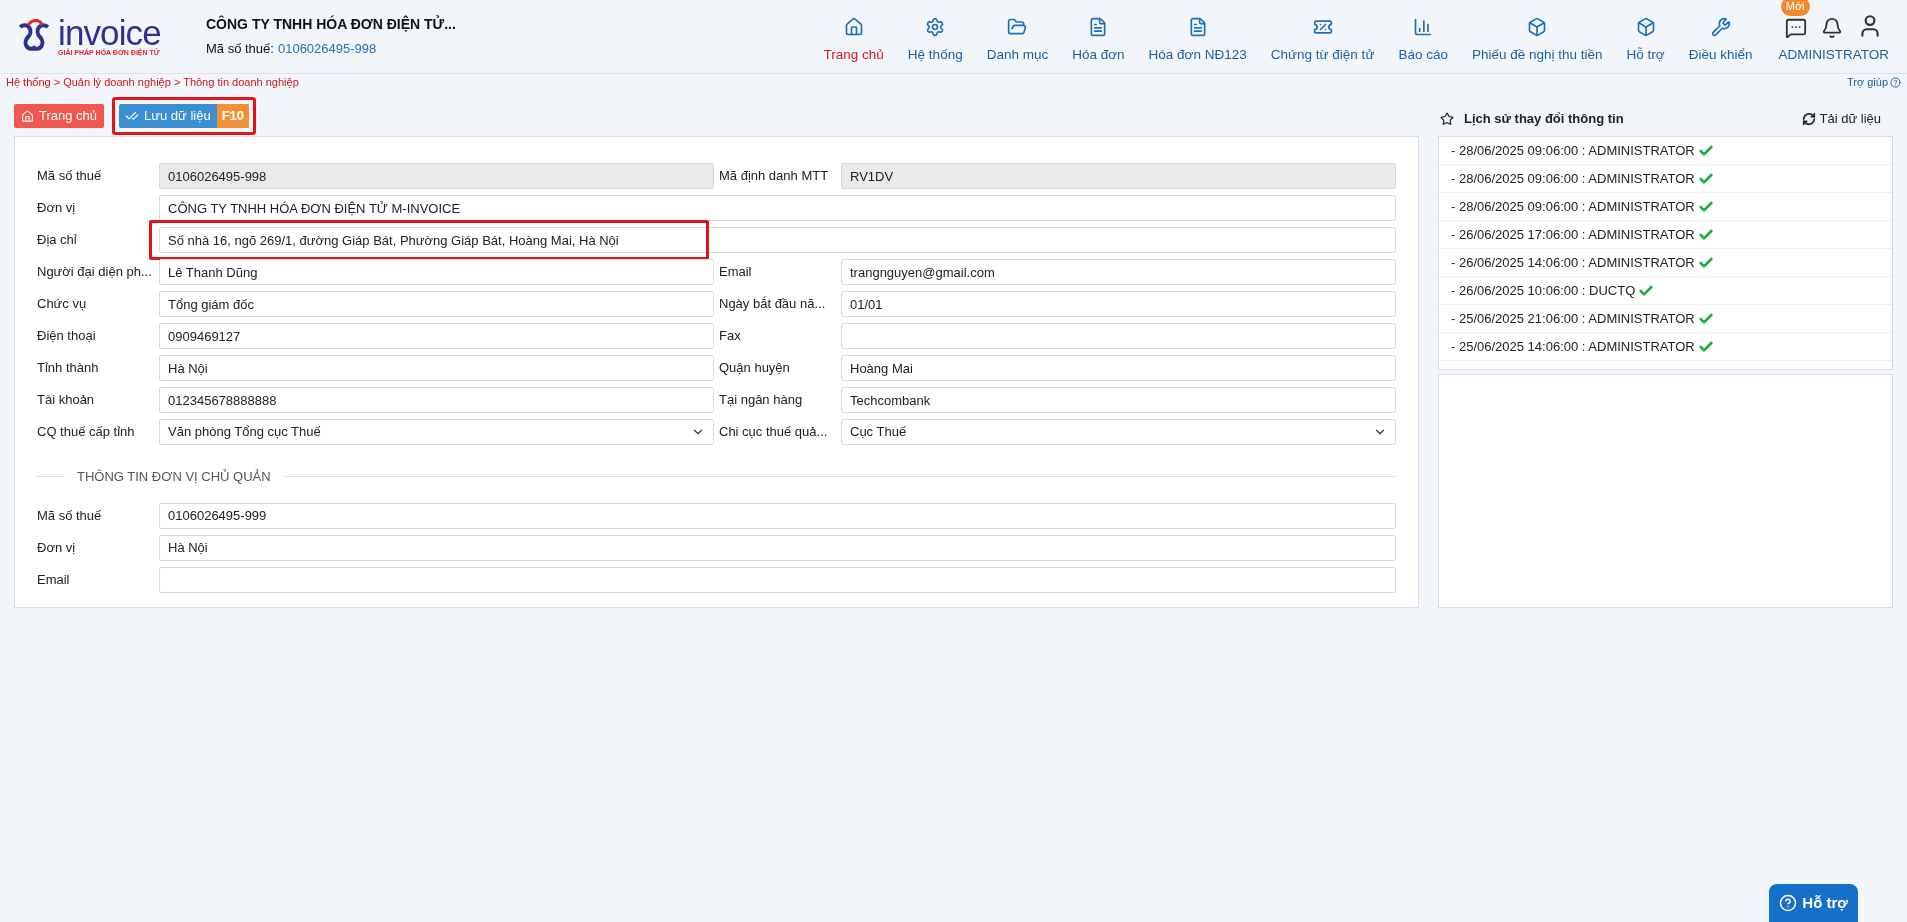 The image size is (1907, 922). I want to click on field-label: Tại ngân hàng, so click(761, 400).